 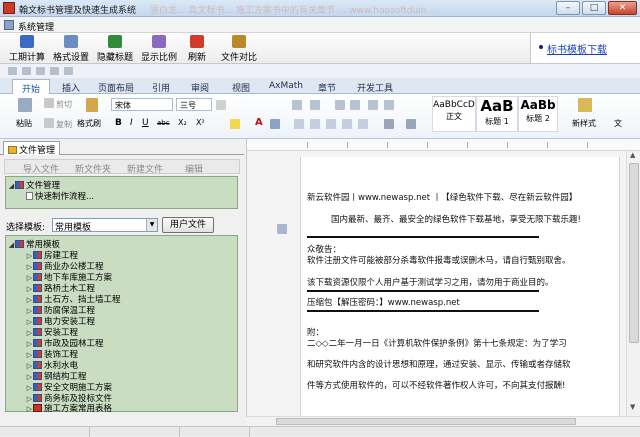 What do you see at coordinates (69, 277) in the screenshot?
I see `tree-item: ▷ 地下车库施工方案` at bounding box center [69, 277].